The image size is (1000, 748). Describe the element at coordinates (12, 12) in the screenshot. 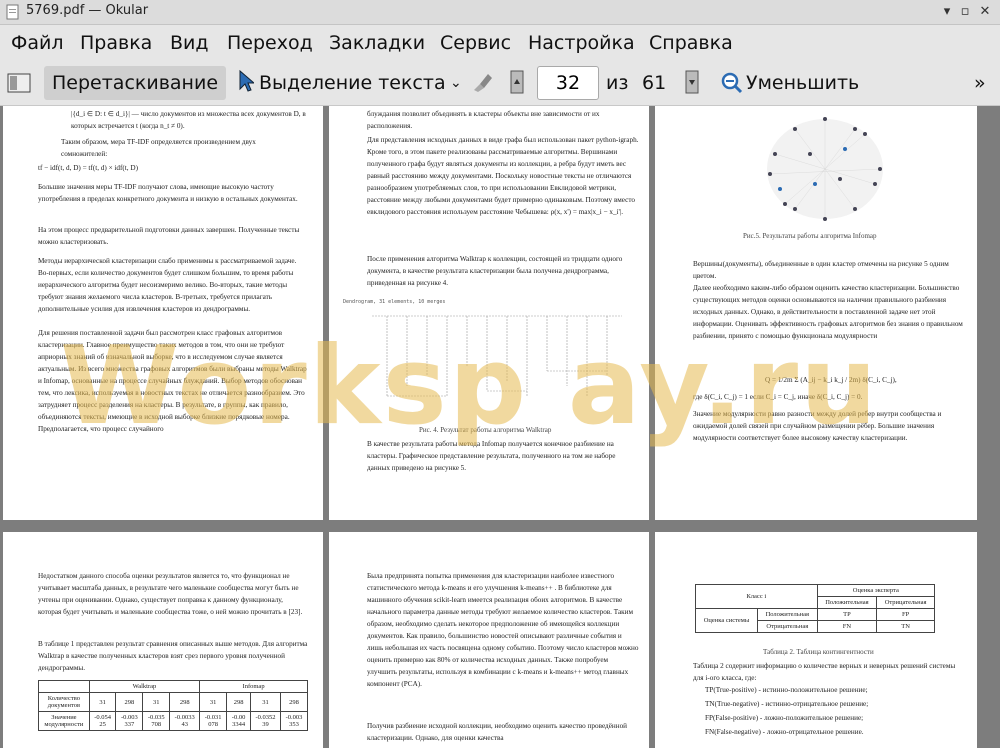

I see `pdf-file-icon` at that location.